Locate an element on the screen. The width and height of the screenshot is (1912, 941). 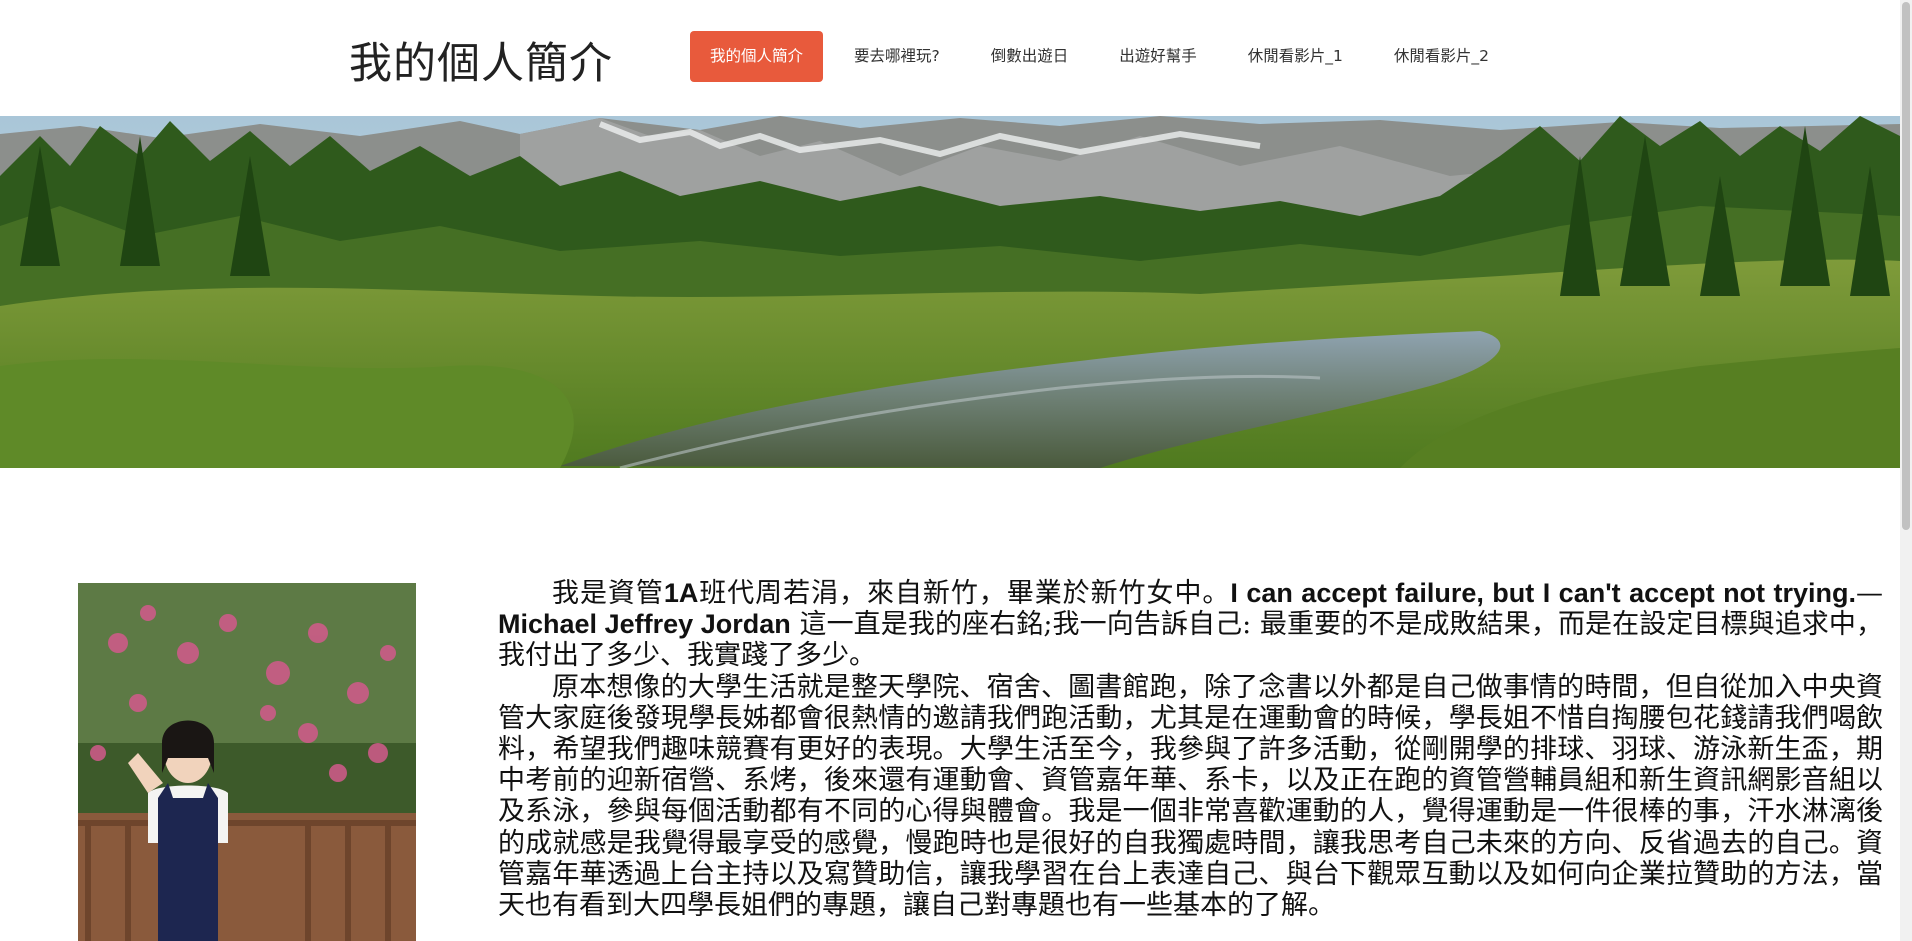
quote-author: Michael Jeffrey Jordan is located at coordinates (644, 624).